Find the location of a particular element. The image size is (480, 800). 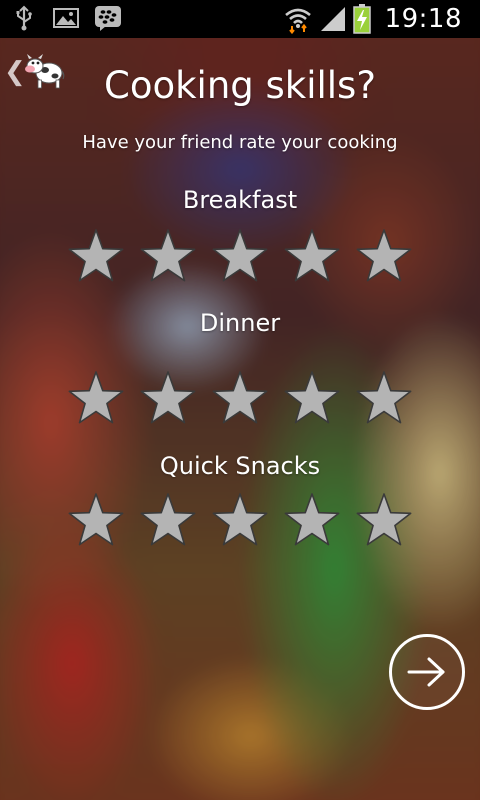

arrow-right-icon is located at coordinates (426, 672).